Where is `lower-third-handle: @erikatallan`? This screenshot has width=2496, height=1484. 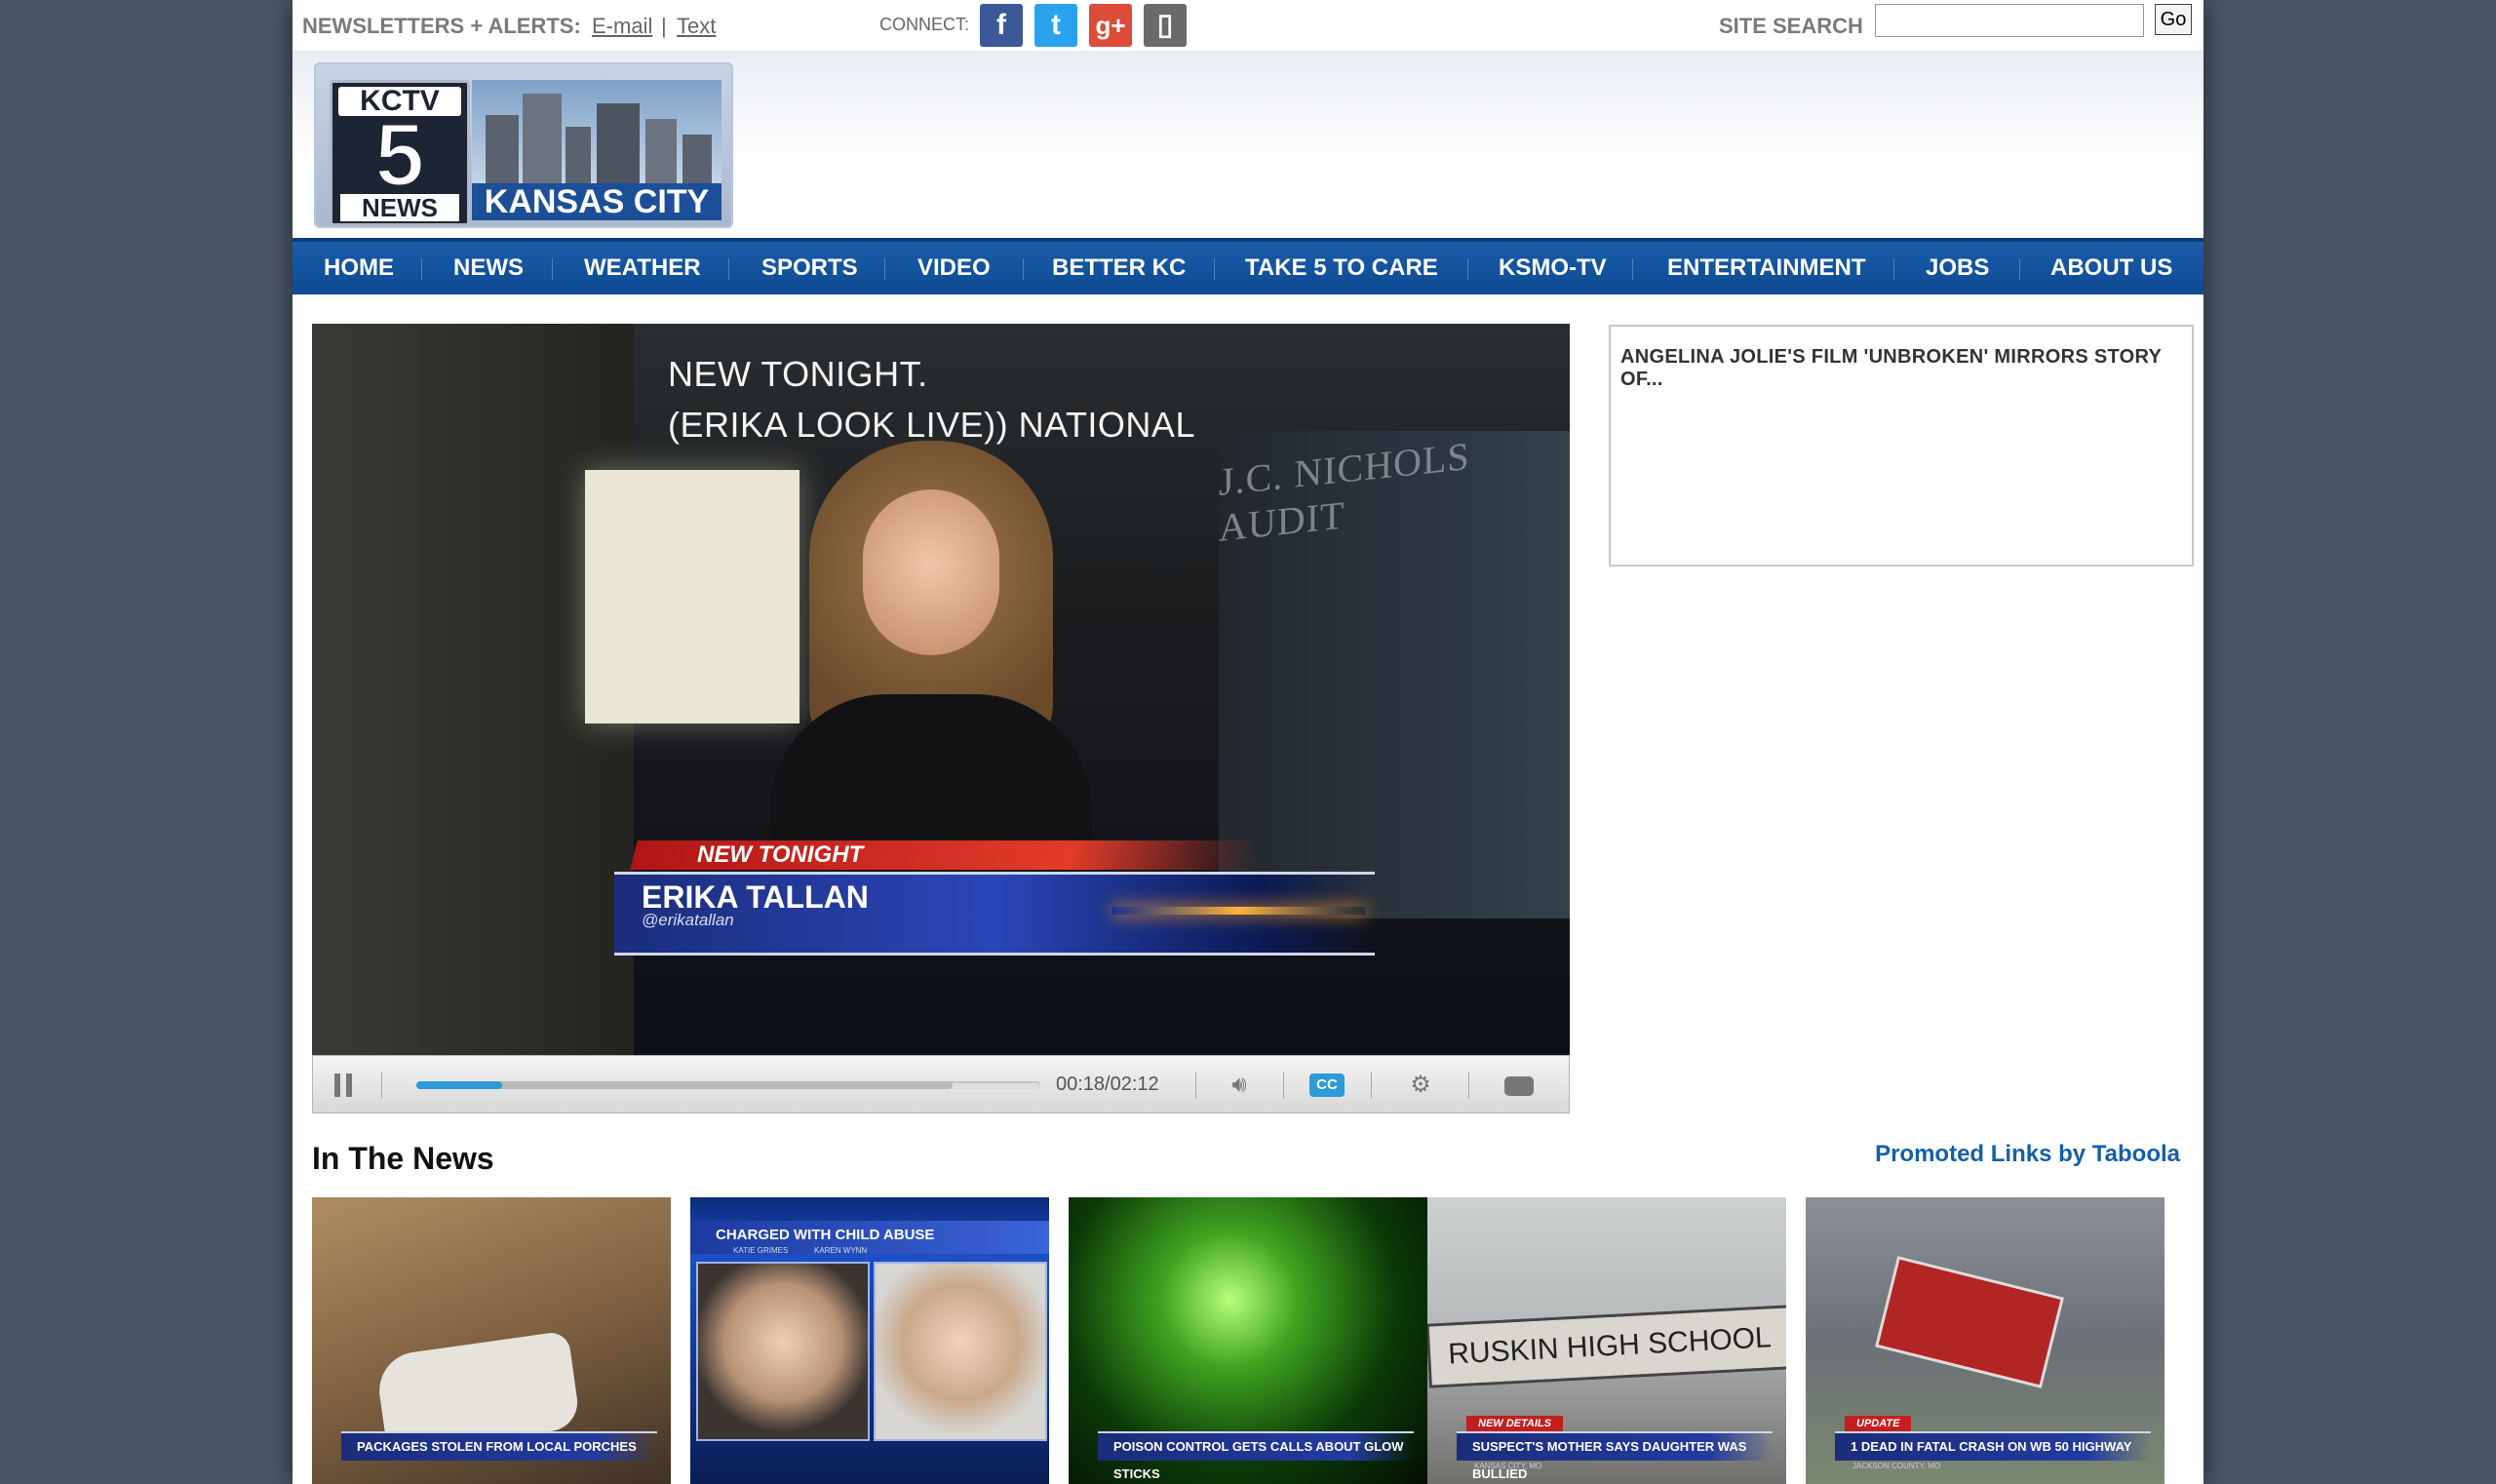
lower-third-handle: @erikatallan is located at coordinates (688, 920).